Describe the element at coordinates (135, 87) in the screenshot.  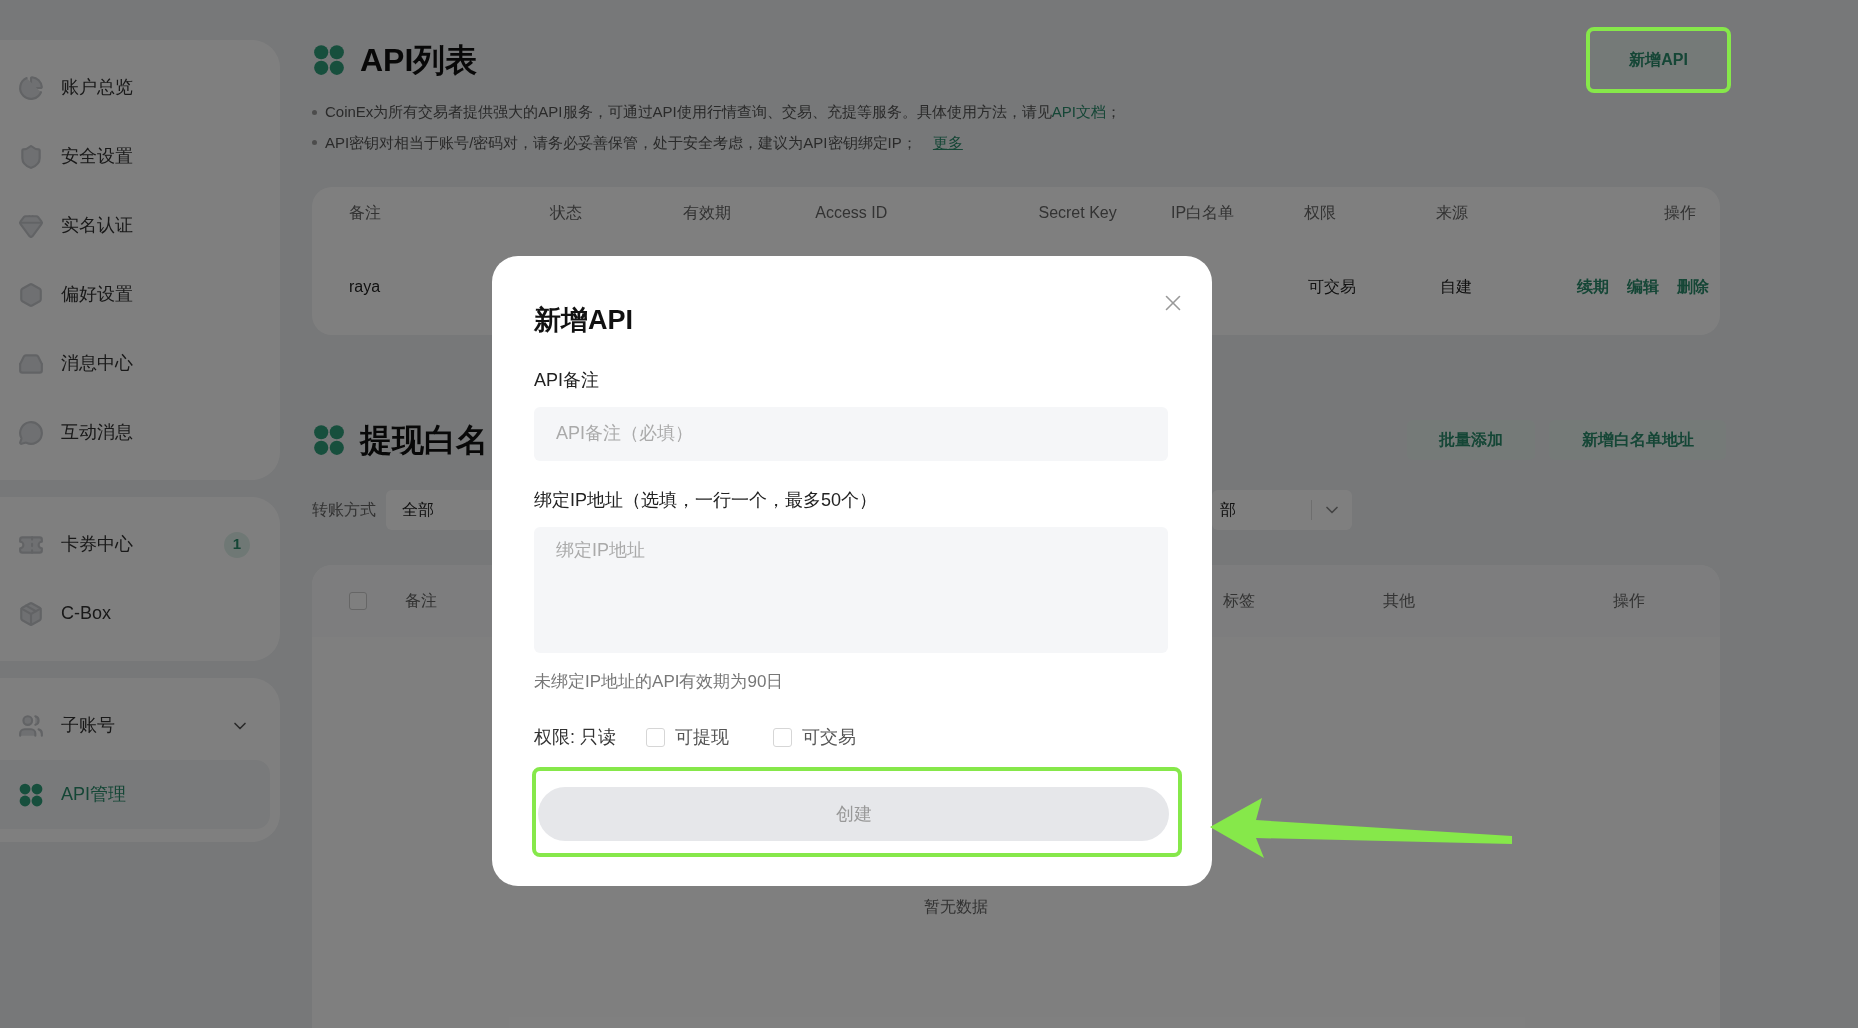
I see `sidebar-item: 账户总览` at that location.